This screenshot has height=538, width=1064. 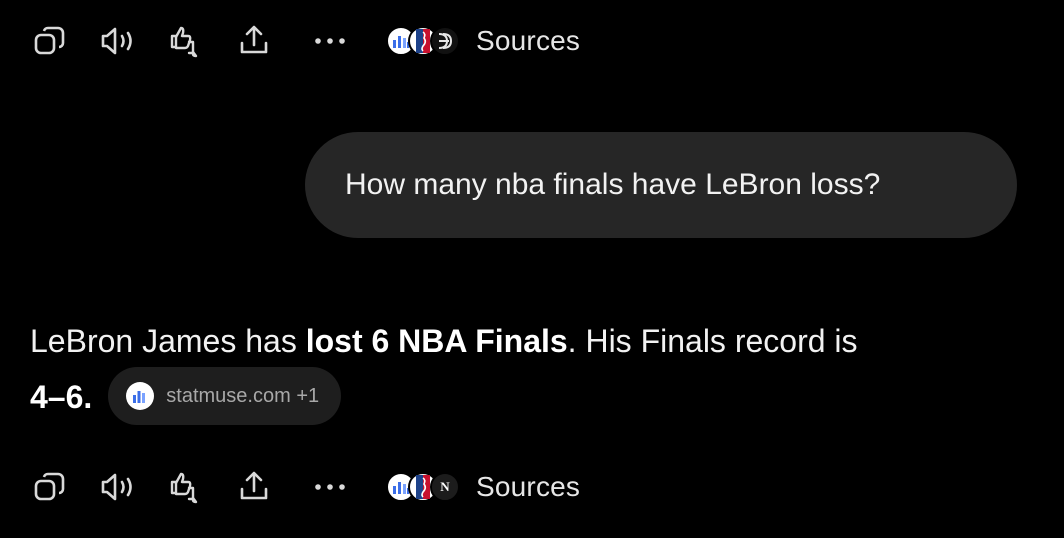 What do you see at coordinates (88, 397) in the screenshot?
I see `answer-period: .` at bounding box center [88, 397].